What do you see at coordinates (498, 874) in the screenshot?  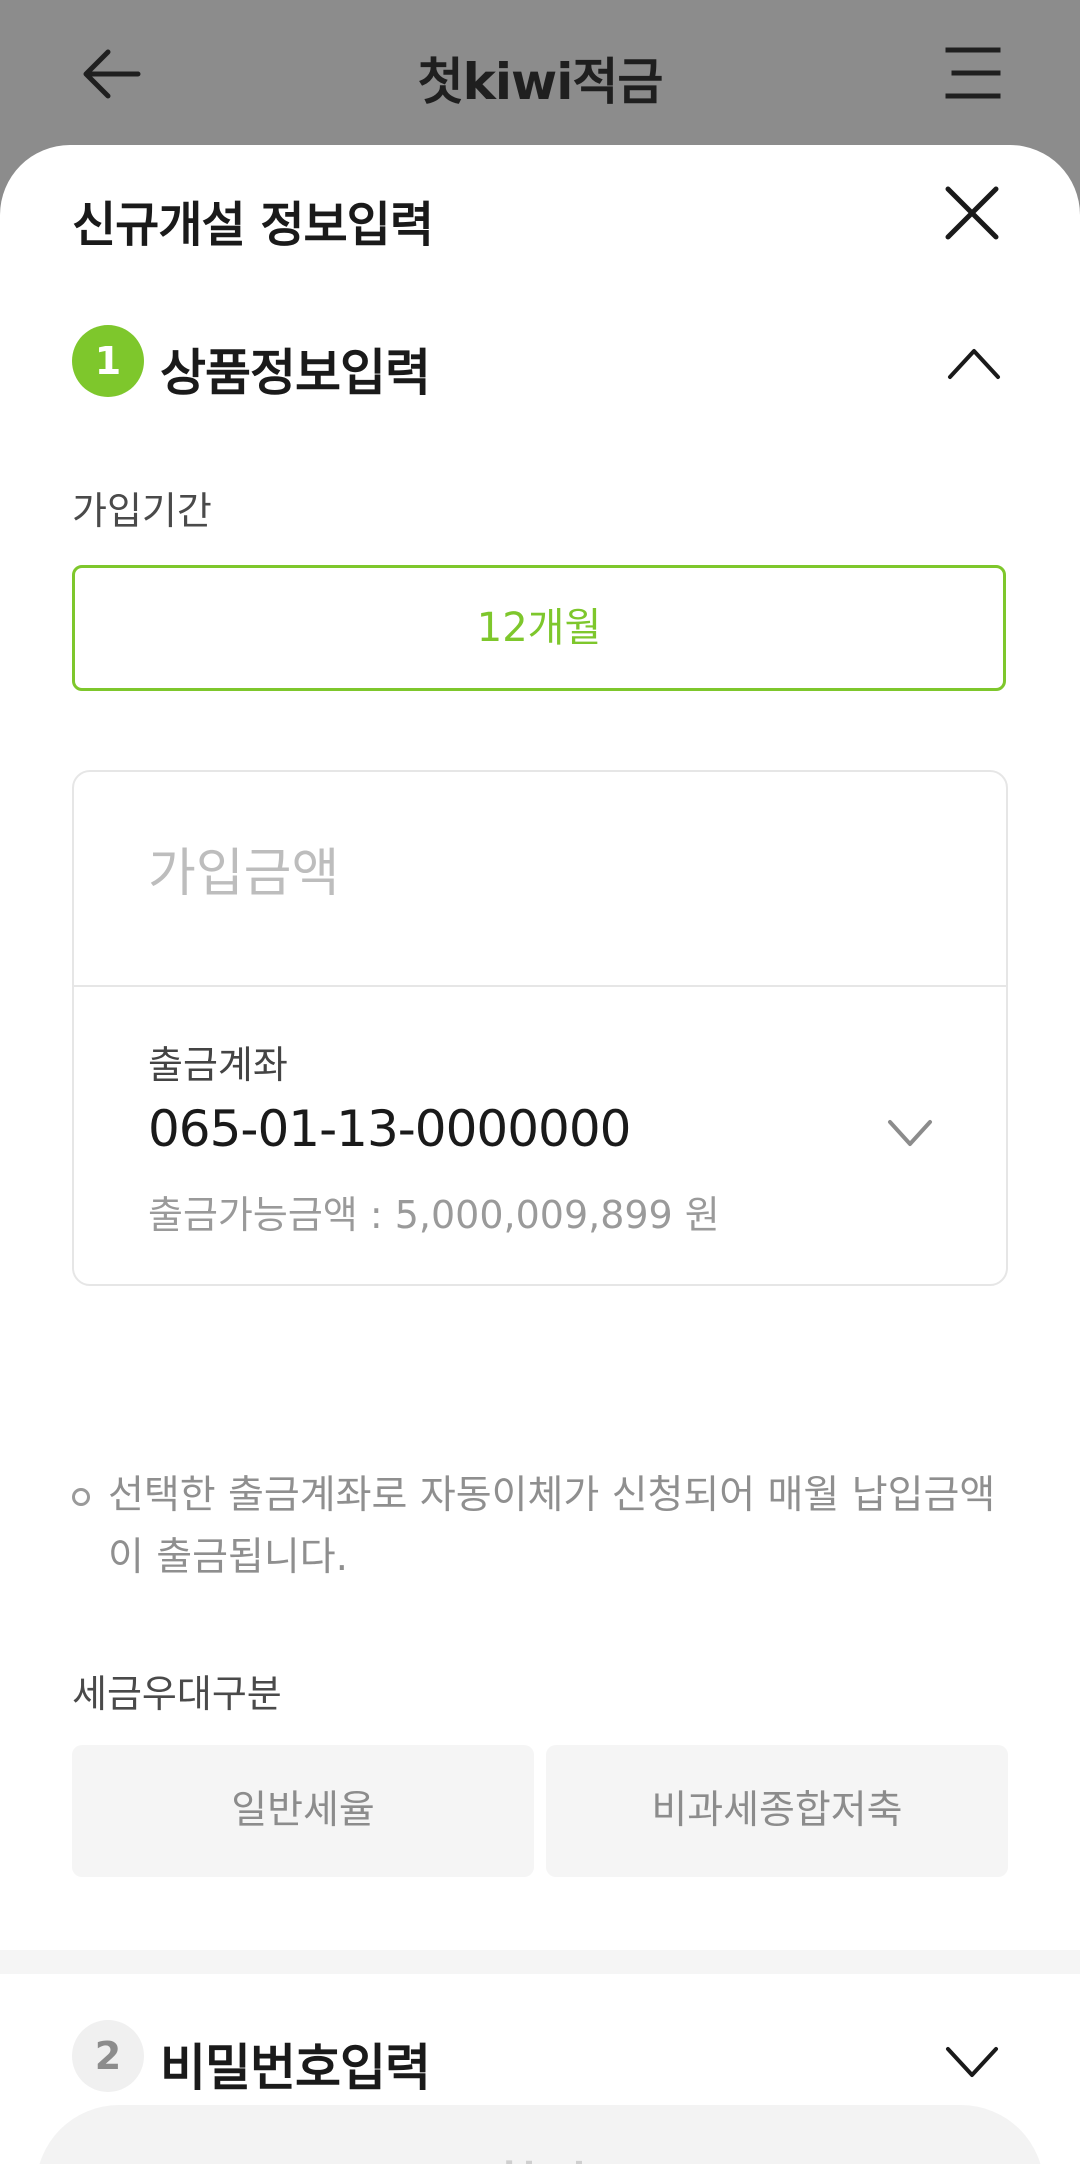 I see `amount-input` at bounding box center [498, 874].